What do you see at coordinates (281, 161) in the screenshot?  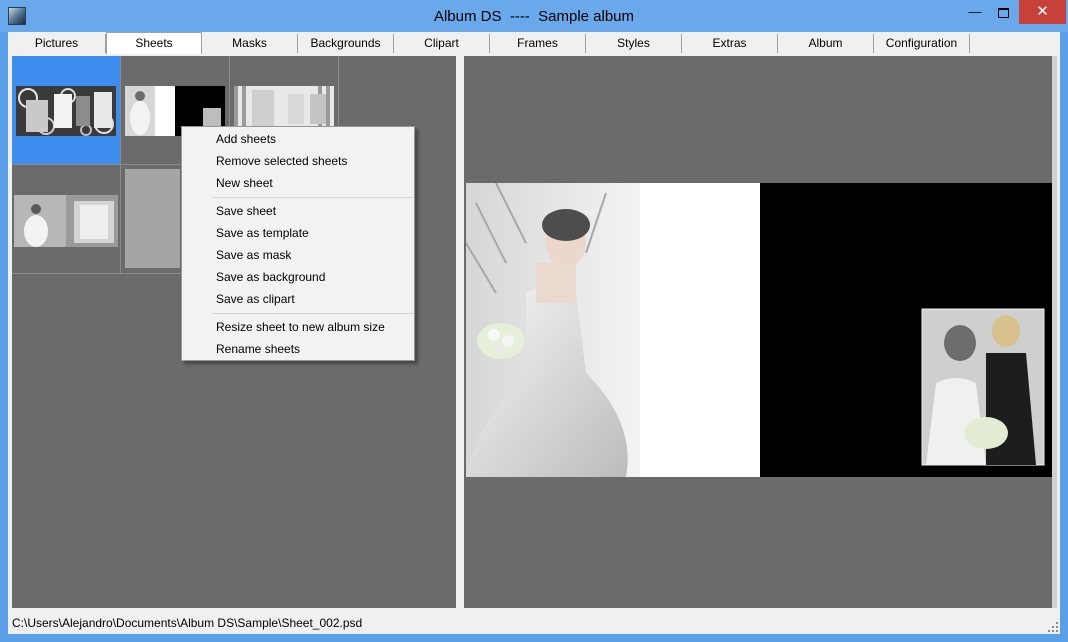 I see `menu-item-remove-selected-sheets: Remove selected sheets` at bounding box center [281, 161].